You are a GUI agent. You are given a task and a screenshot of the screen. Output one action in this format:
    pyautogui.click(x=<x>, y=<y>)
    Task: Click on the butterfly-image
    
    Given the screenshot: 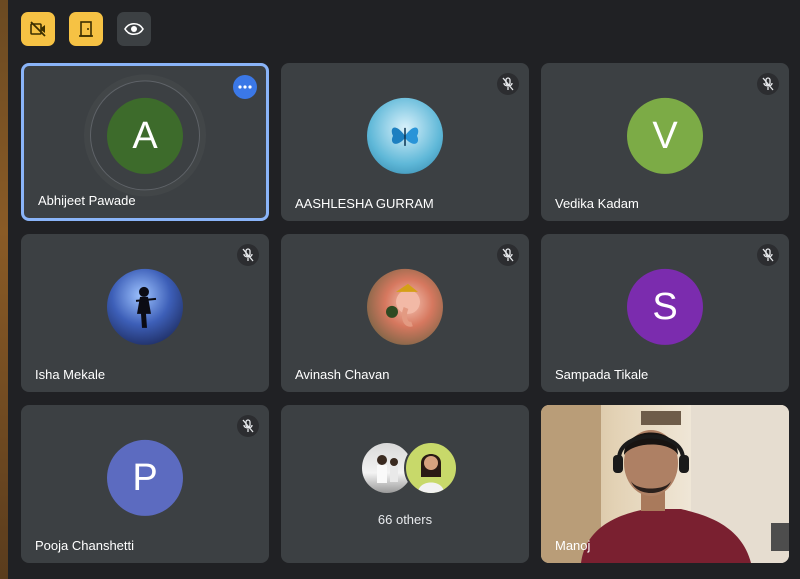 What is the action you would take?
    pyautogui.click(x=405, y=136)
    